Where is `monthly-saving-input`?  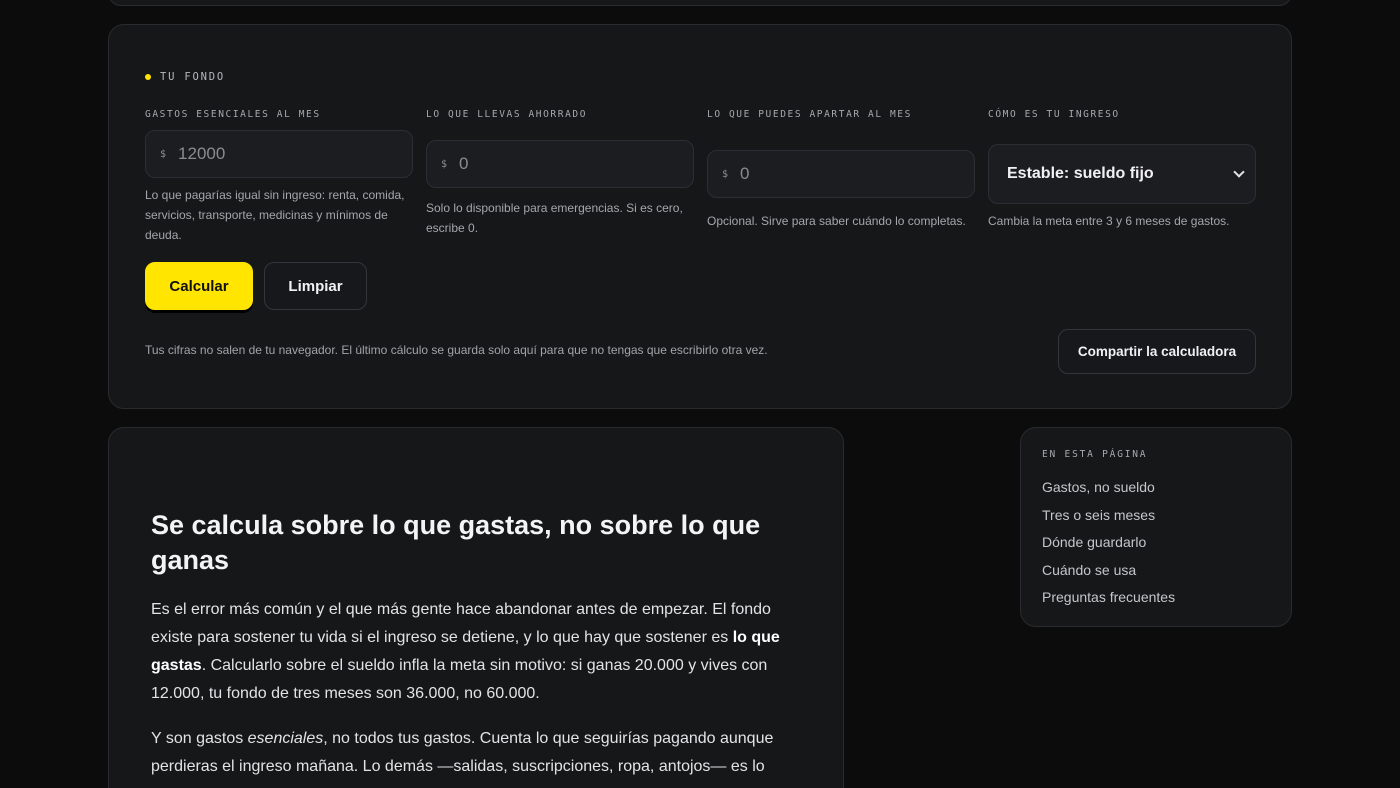 monthly-saving-input is located at coordinates (840, 174).